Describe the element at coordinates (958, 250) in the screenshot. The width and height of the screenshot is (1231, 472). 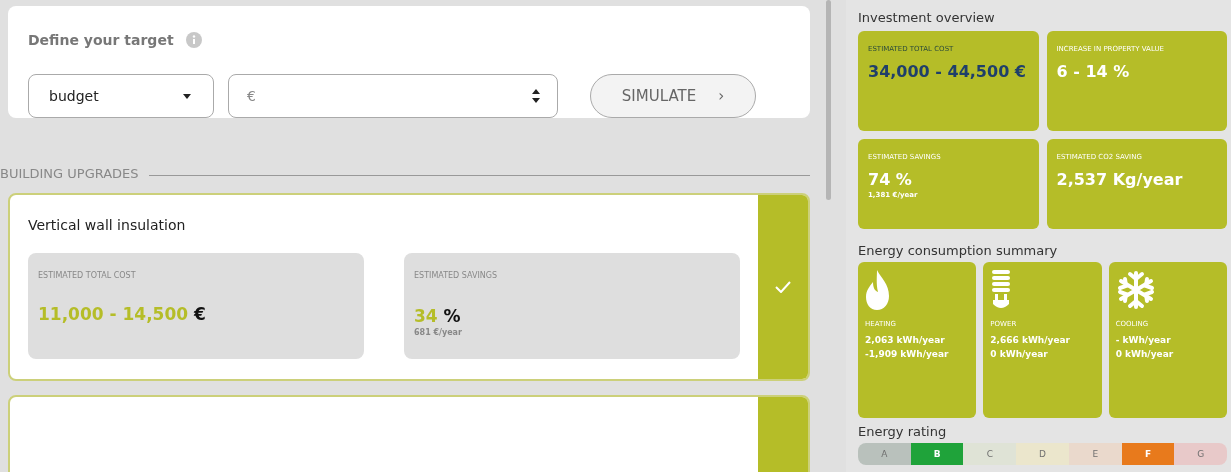
I see `section-title: Energy consumption summary` at that location.